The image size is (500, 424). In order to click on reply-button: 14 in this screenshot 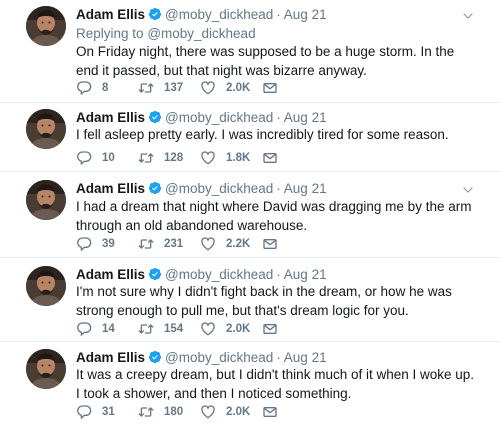, I will do `click(95, 329)`.